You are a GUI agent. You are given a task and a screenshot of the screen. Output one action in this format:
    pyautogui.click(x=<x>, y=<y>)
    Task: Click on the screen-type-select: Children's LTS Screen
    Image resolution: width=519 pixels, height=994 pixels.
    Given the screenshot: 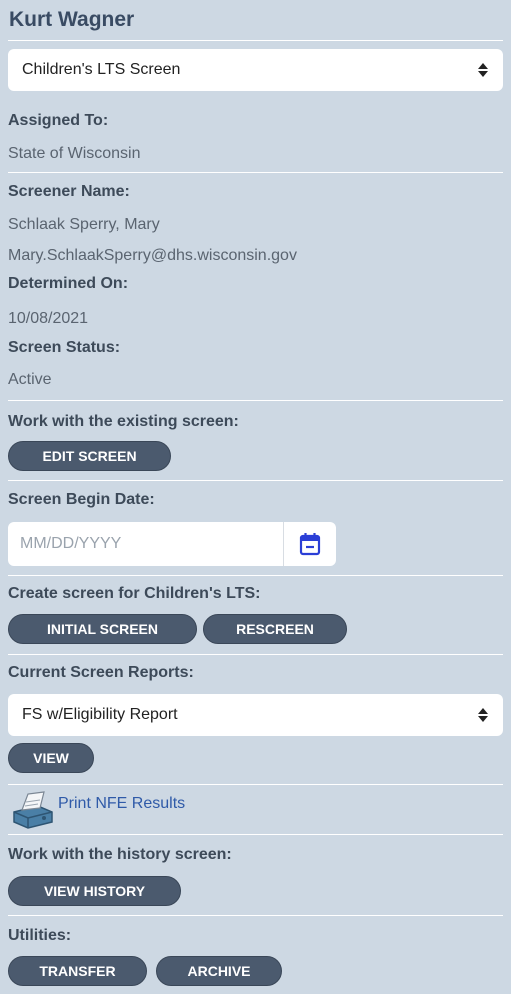 What is the action you would take?
    pyautogui.click(x=255, y=70)
    